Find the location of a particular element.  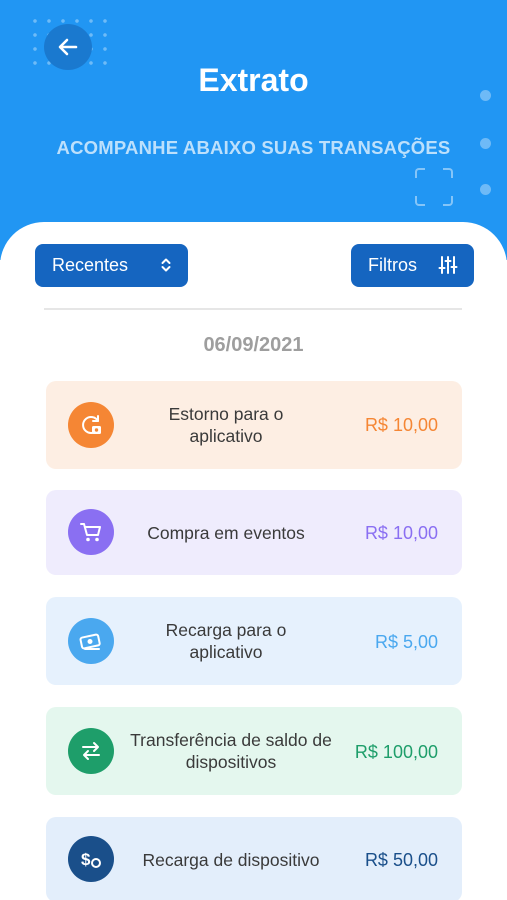

transaction-label: Compra em eventos is located at coordinates (226, 533).